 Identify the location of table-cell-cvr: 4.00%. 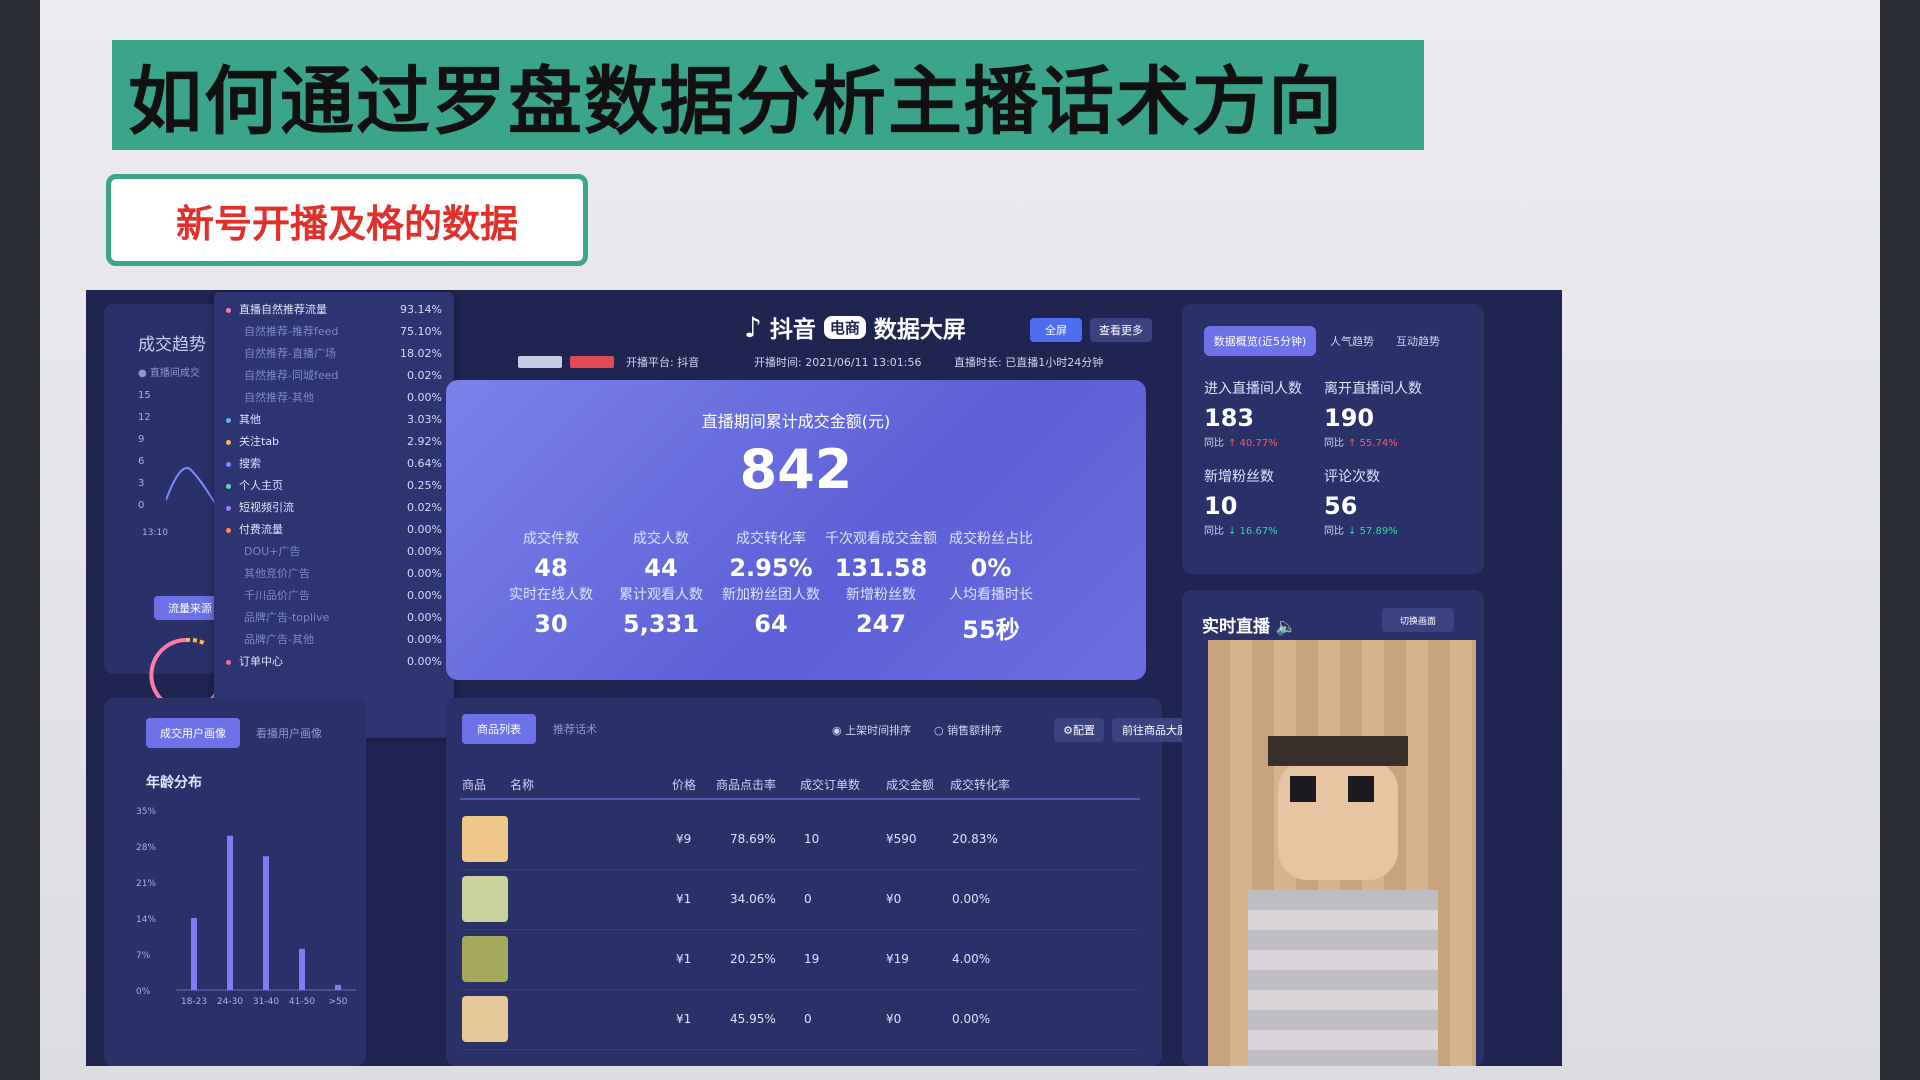
(971, 959).